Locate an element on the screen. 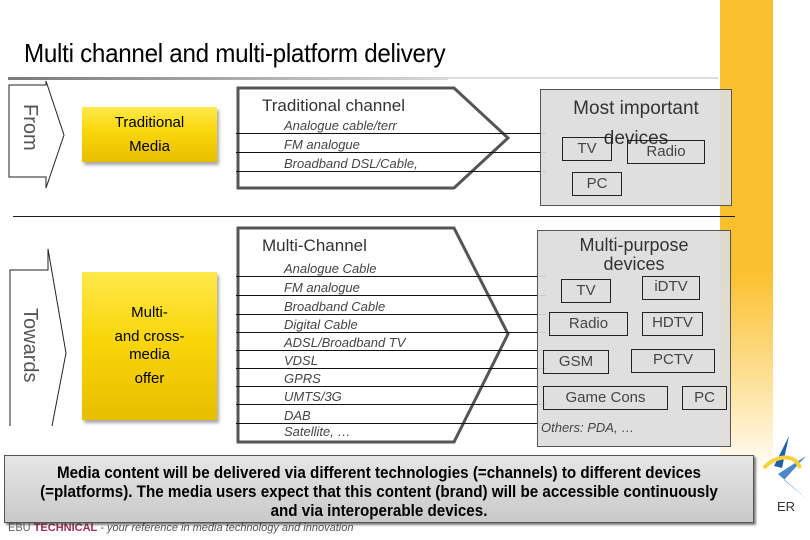 The image size is (810, 540). device-idtv: iDTV is located at coordinates (671, 288).